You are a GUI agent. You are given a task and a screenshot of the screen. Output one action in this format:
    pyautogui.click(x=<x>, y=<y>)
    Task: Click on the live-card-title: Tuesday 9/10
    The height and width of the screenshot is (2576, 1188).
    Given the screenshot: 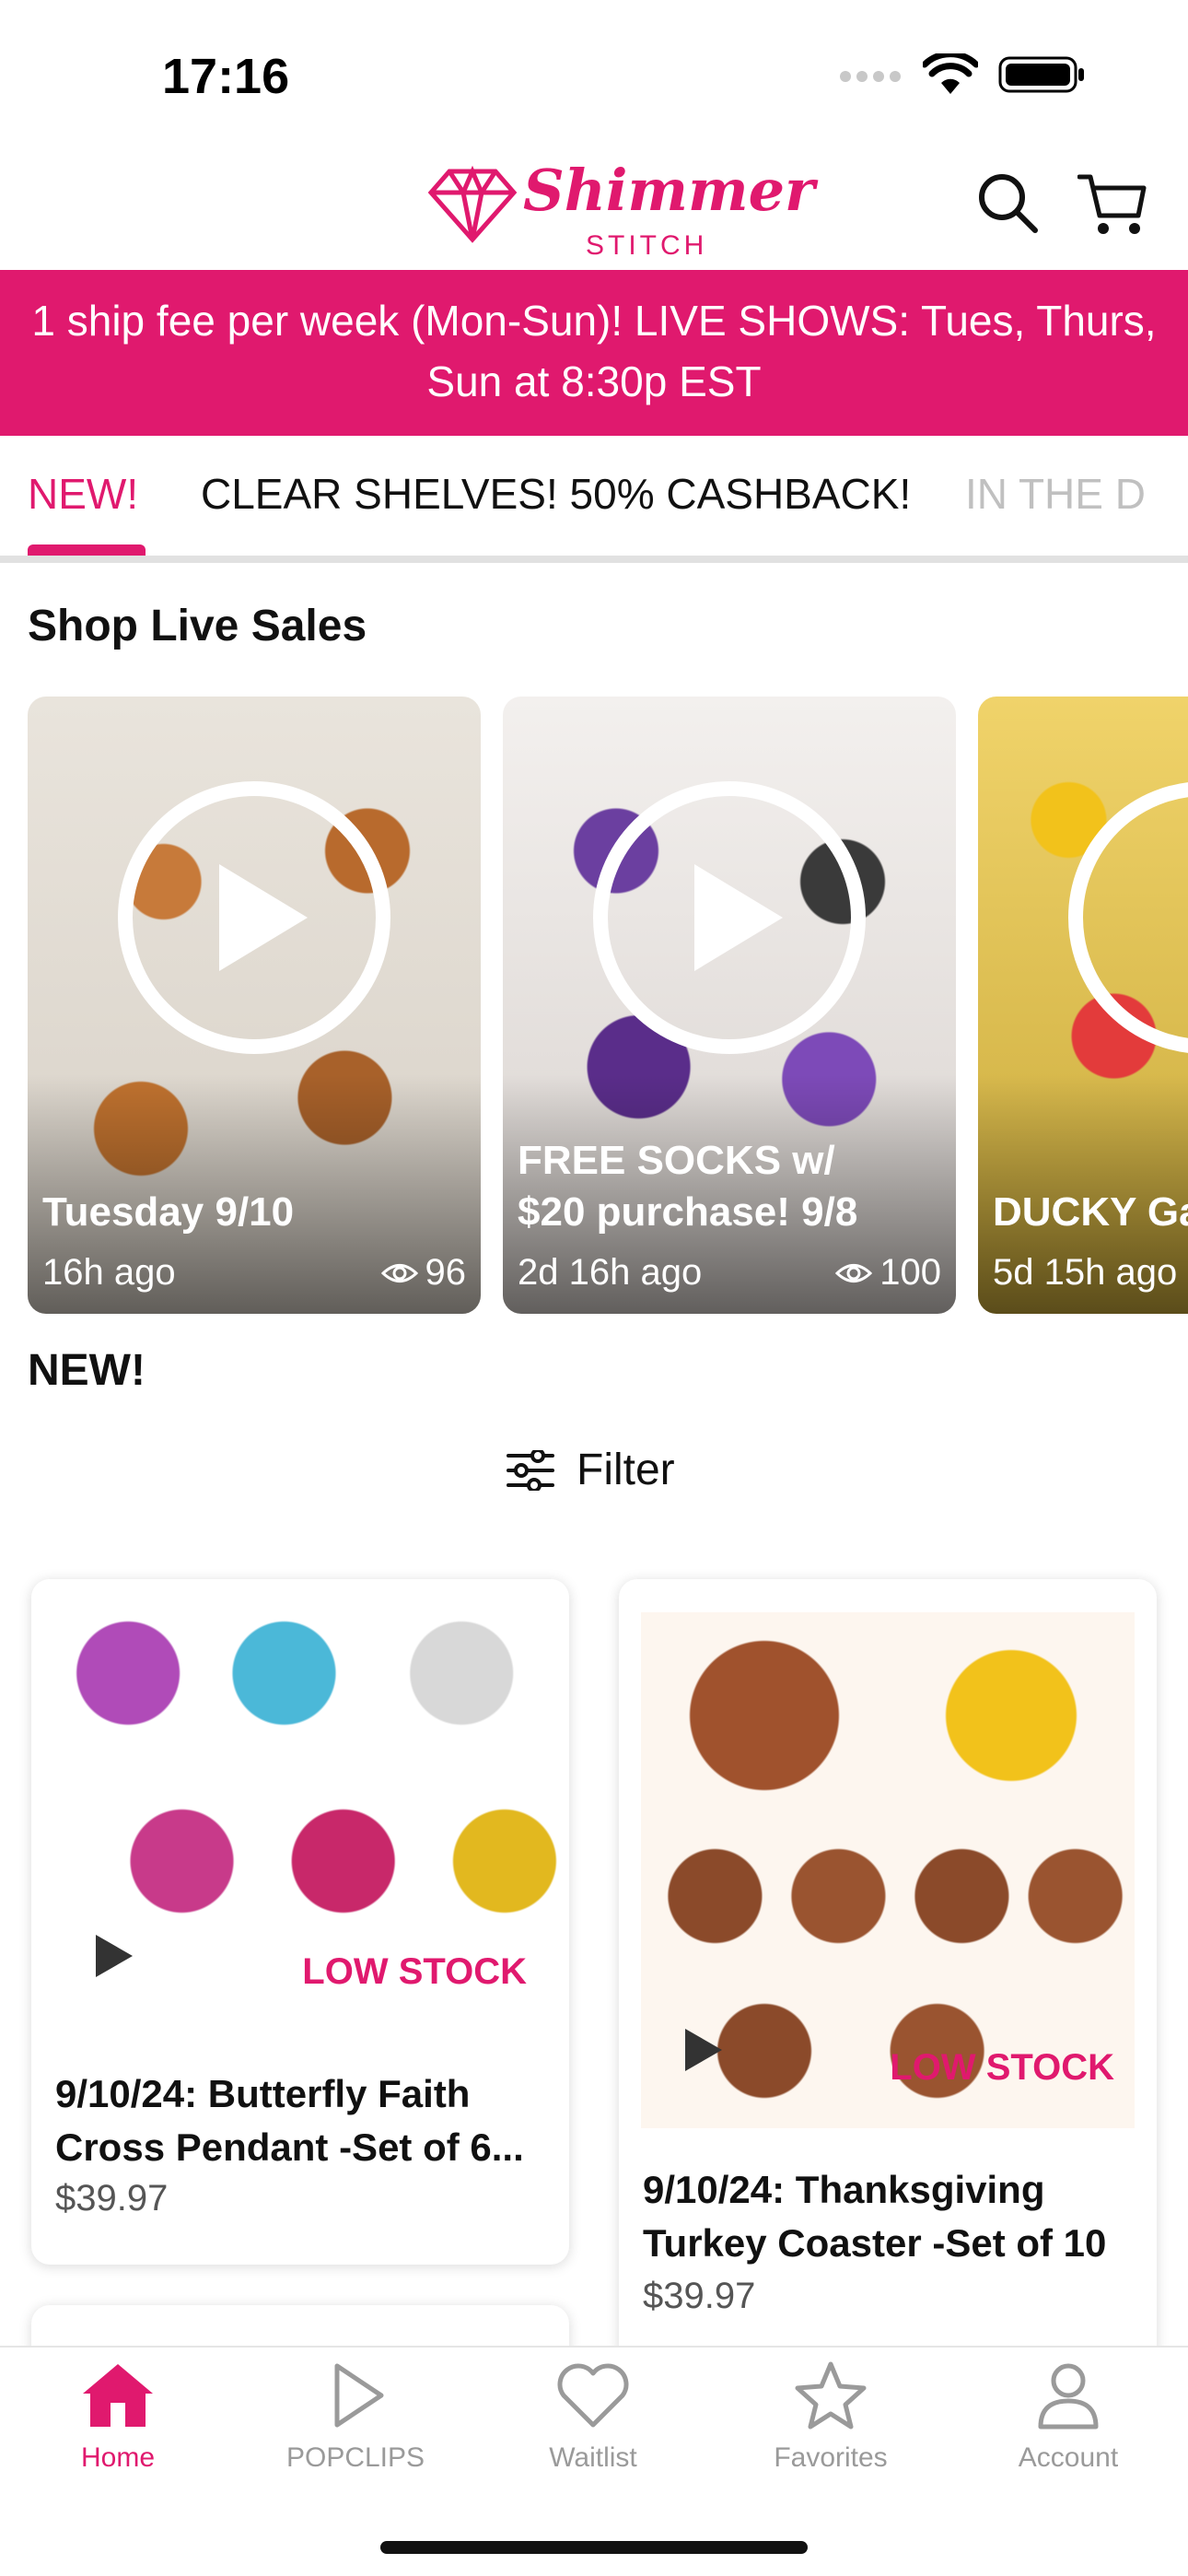 What is the action you would take?
    pyautogui.click(x=168, y=1212)
    